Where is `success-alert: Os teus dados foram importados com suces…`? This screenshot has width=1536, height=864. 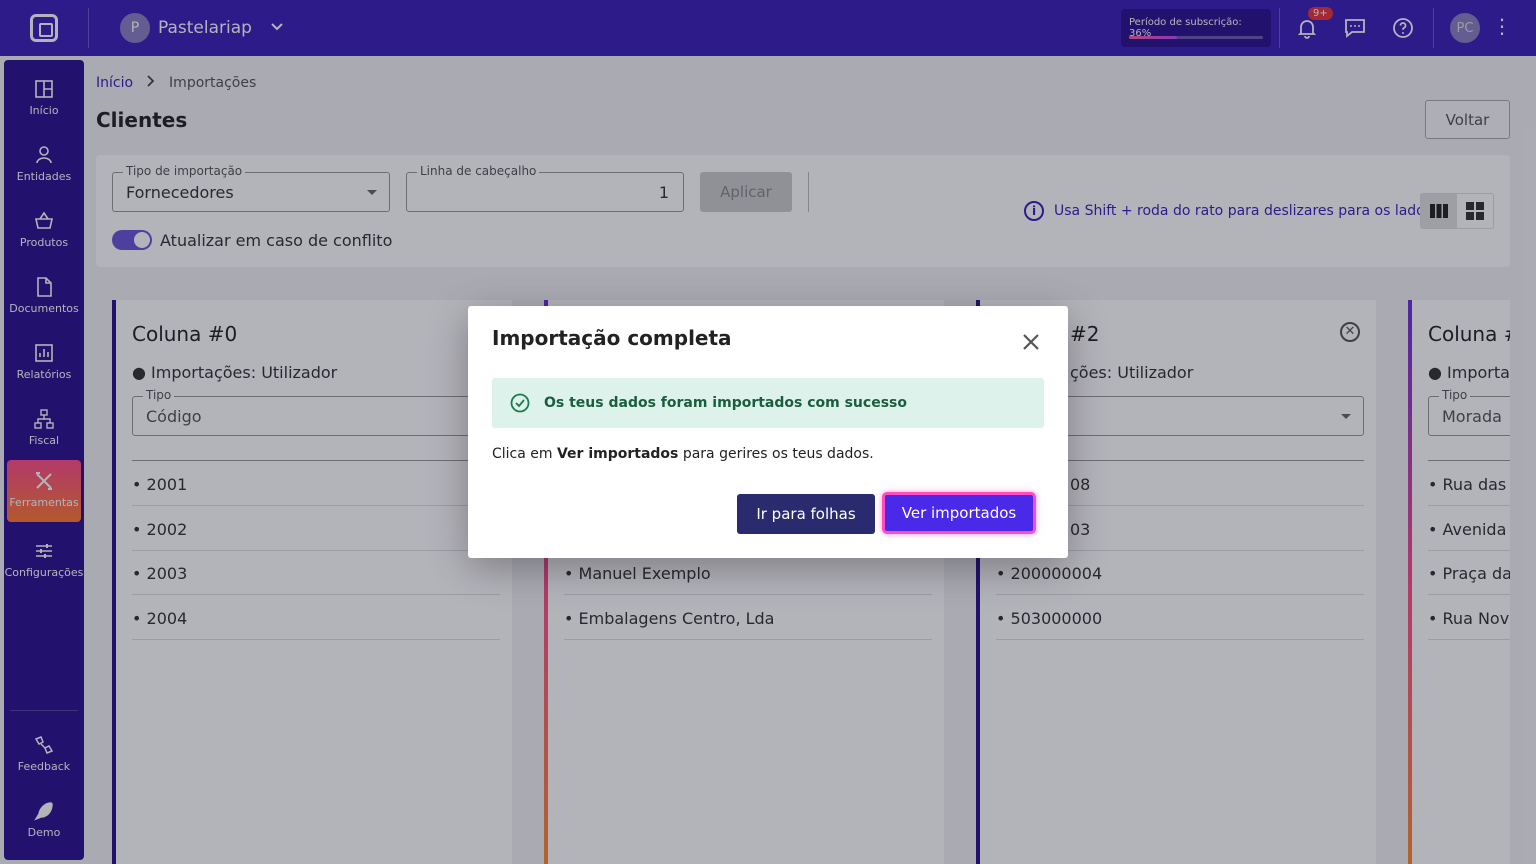 success-alert: Os teus dados foram importados com suces… is located at coordinates (768, 403).